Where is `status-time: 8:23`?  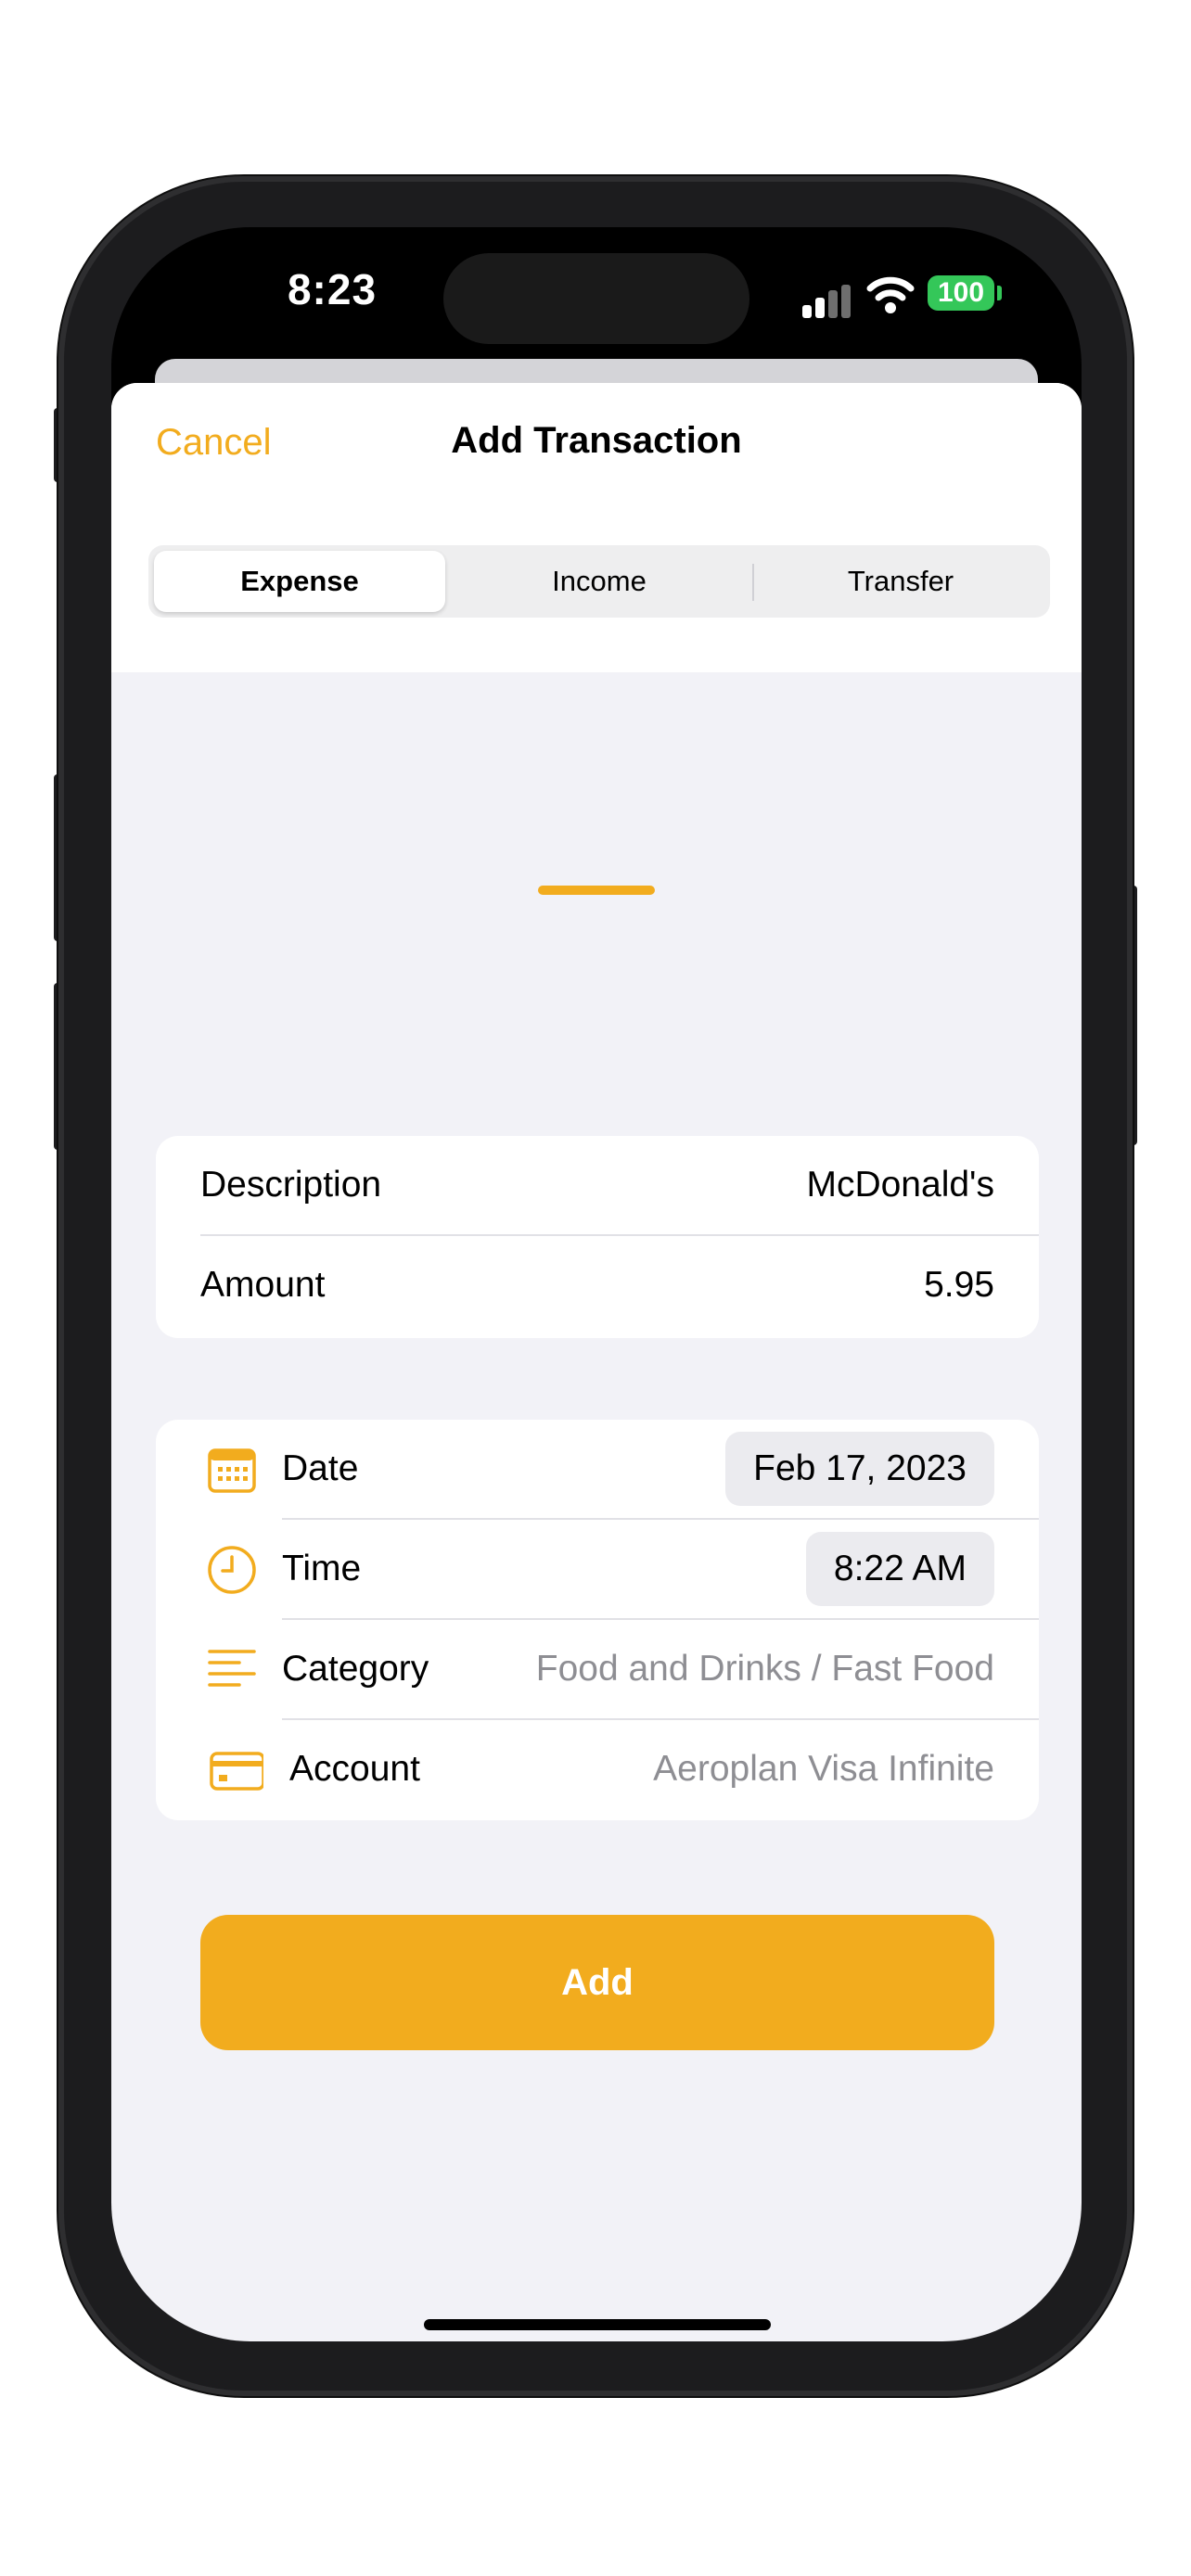 status-time: 8:23 is located at coordinates (332, 289).